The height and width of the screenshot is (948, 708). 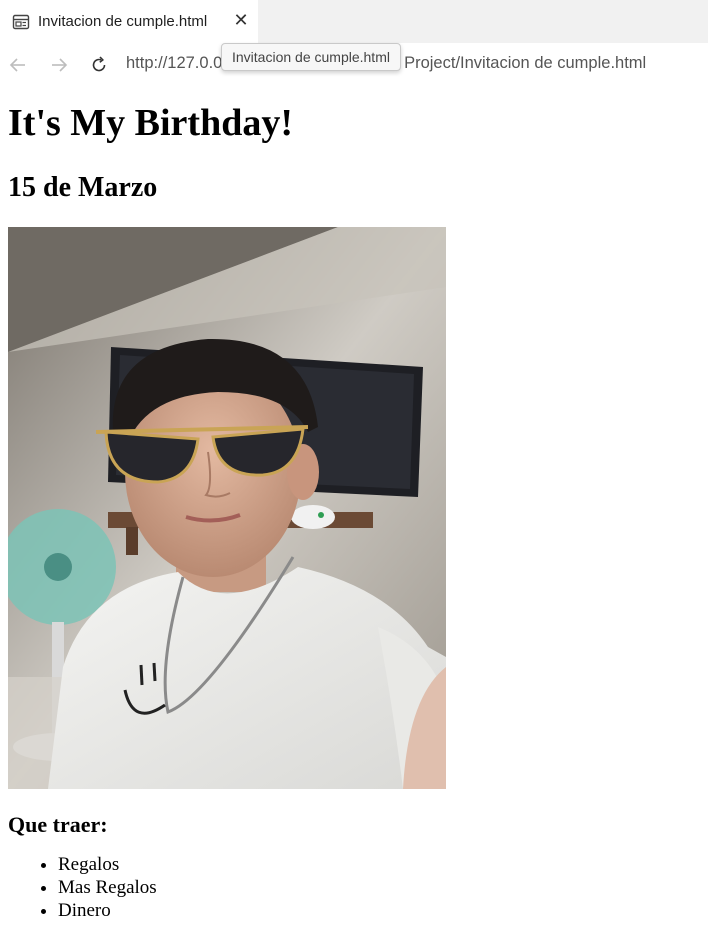 What do you see at coordinates (383, 864) in the screenshot?
I see `list-item: Regalos` at bounding box center [383, 864].